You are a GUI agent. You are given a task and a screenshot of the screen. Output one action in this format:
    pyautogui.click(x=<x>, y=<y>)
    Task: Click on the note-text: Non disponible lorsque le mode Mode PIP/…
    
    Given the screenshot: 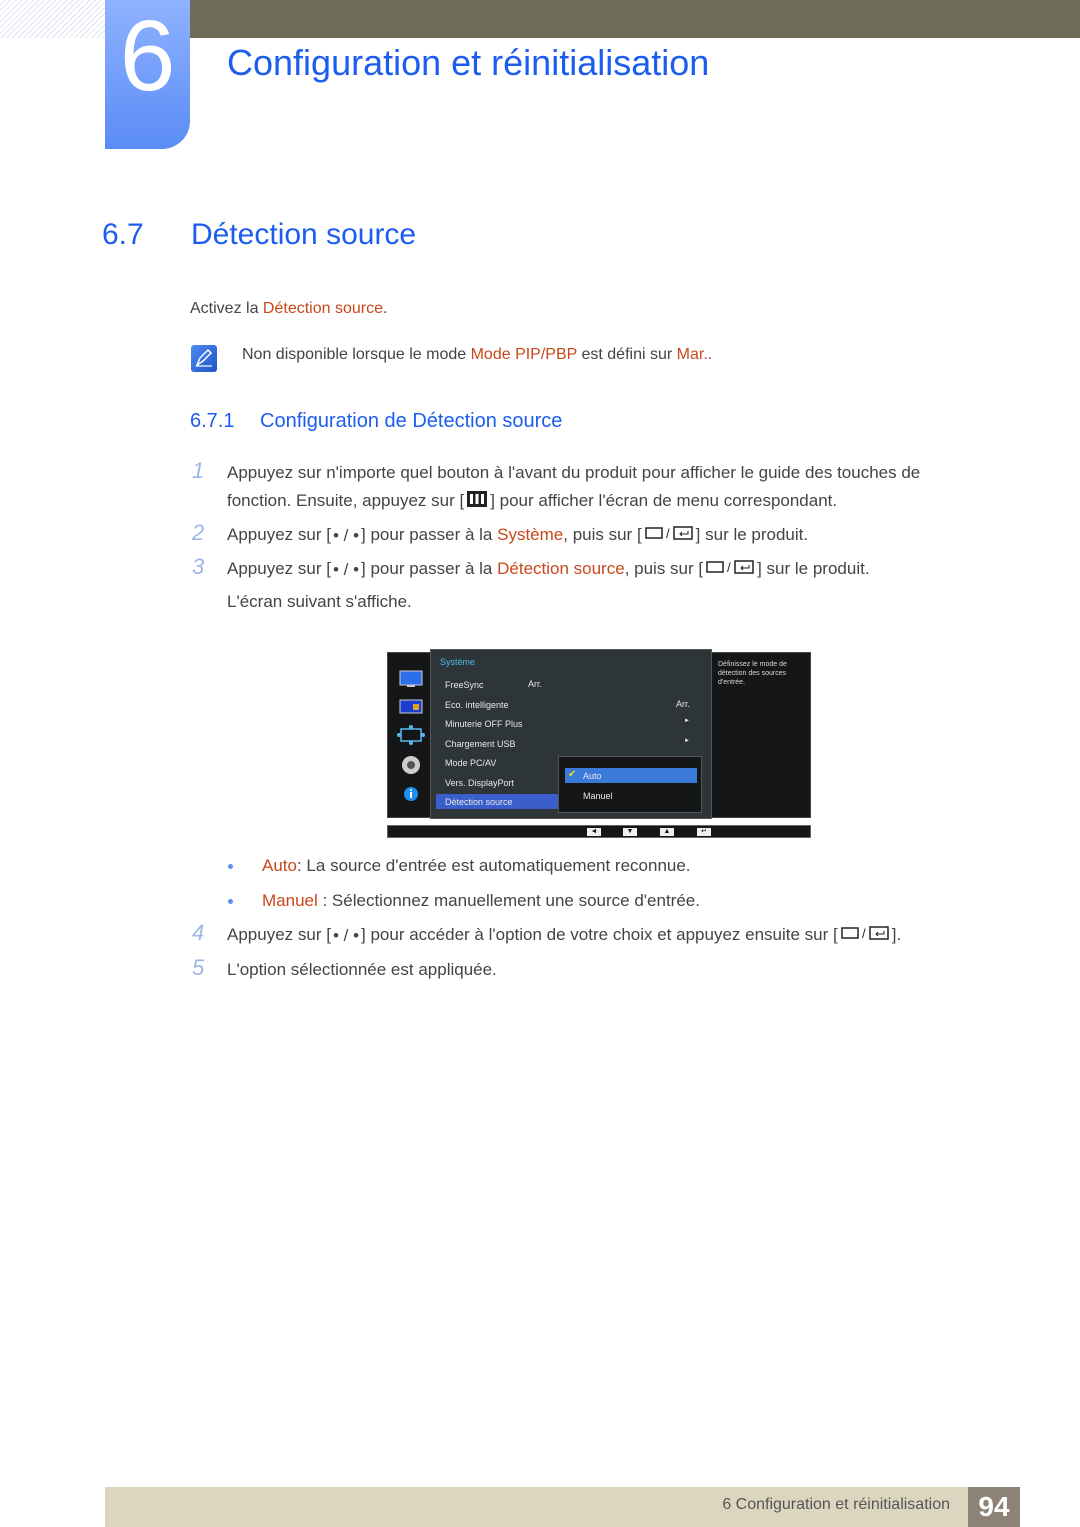 What is the action you would take?
    pyautogui.click(x=477, y=355)
    